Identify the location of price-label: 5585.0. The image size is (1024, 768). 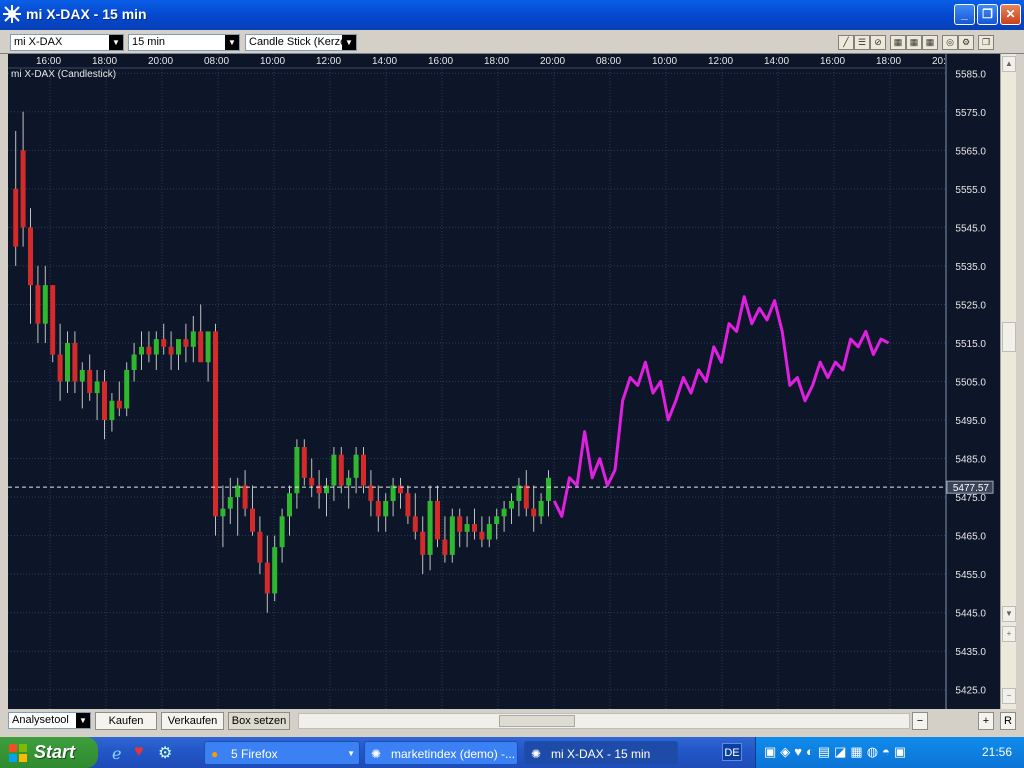
(970, 74).